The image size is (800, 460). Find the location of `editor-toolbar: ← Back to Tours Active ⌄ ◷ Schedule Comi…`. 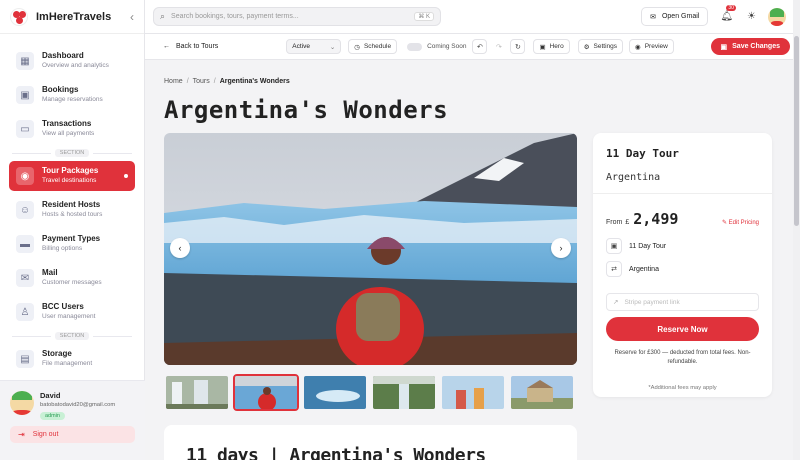

editor-toolbar: ← Back to Tours Active ⌄ ◷ Schedule Comi… is located at coordinates (472, 47).